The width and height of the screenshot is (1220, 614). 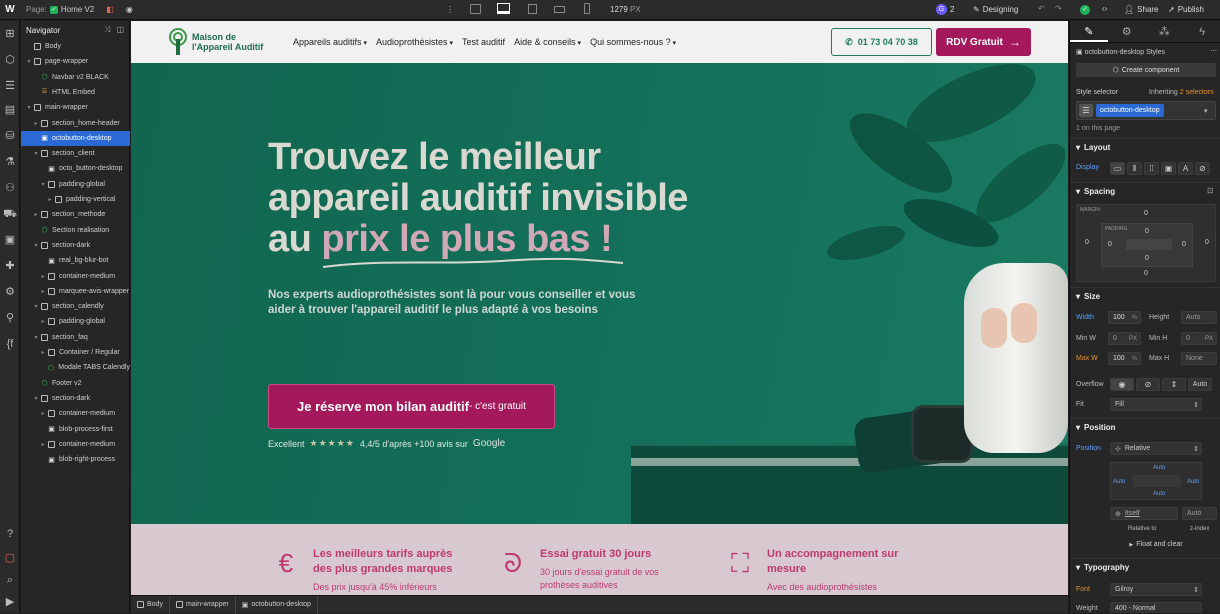 What do you see at coordinates (1124, 358) in the screenshot?
I see `max-width-input: 100%` at bounding box center [1124, 358].